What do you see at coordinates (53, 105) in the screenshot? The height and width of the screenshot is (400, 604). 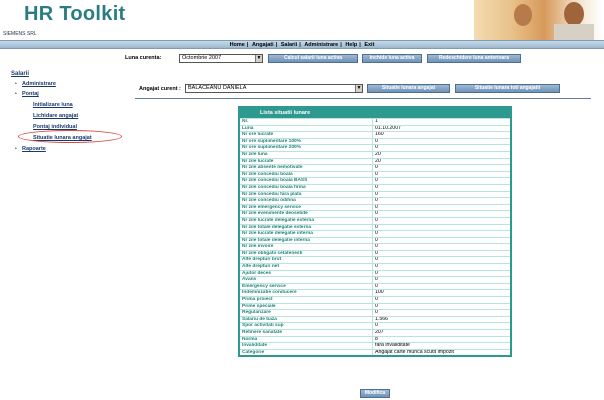 I see `sidebar-item-initializare: Initializare luna` at bounding box center [53, 105].